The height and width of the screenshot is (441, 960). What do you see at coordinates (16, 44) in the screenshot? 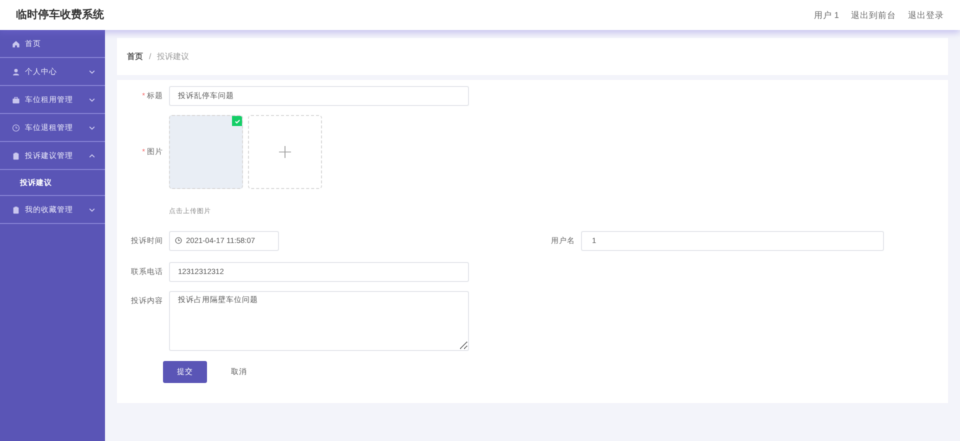
I see `home-icon` at bounding box center [16, 44].